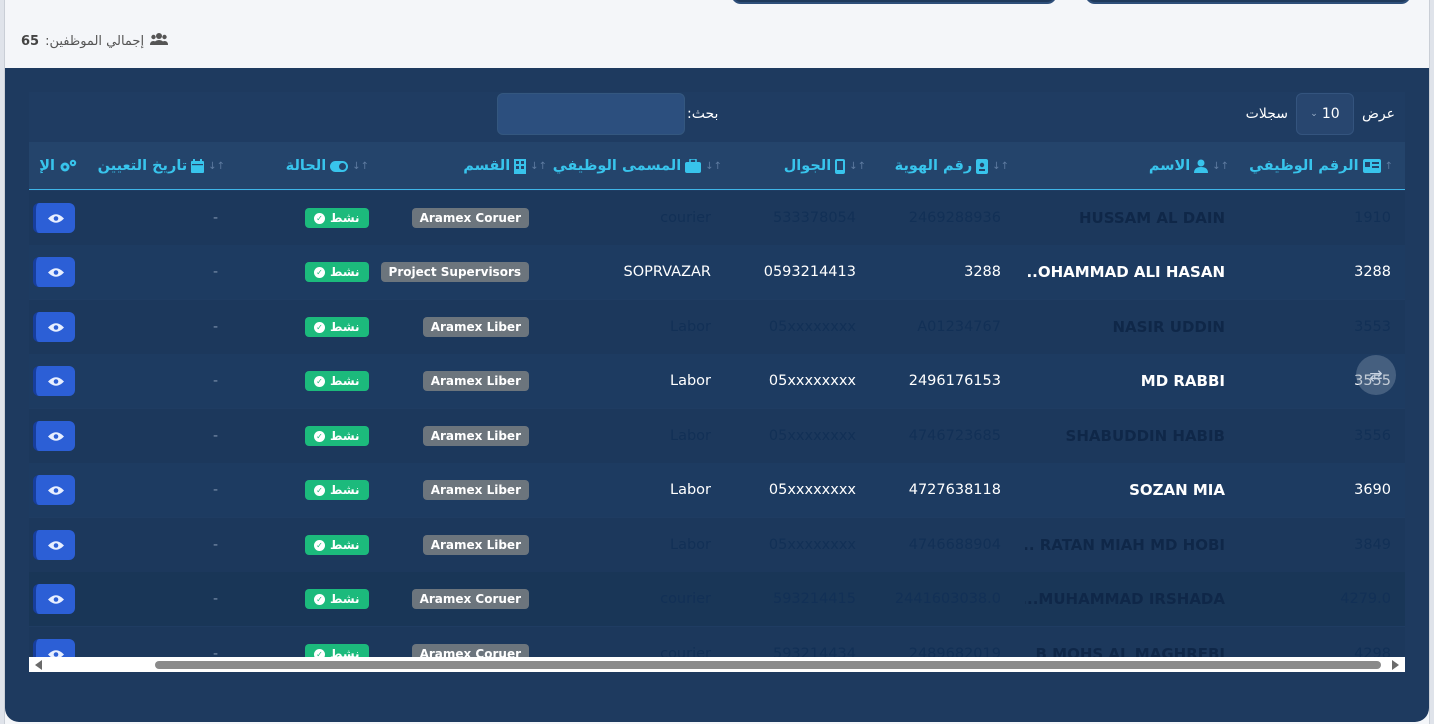 The image size is (1434, 724). I want to click on page-length-select: 10 ⌄, so click(1324, 114).